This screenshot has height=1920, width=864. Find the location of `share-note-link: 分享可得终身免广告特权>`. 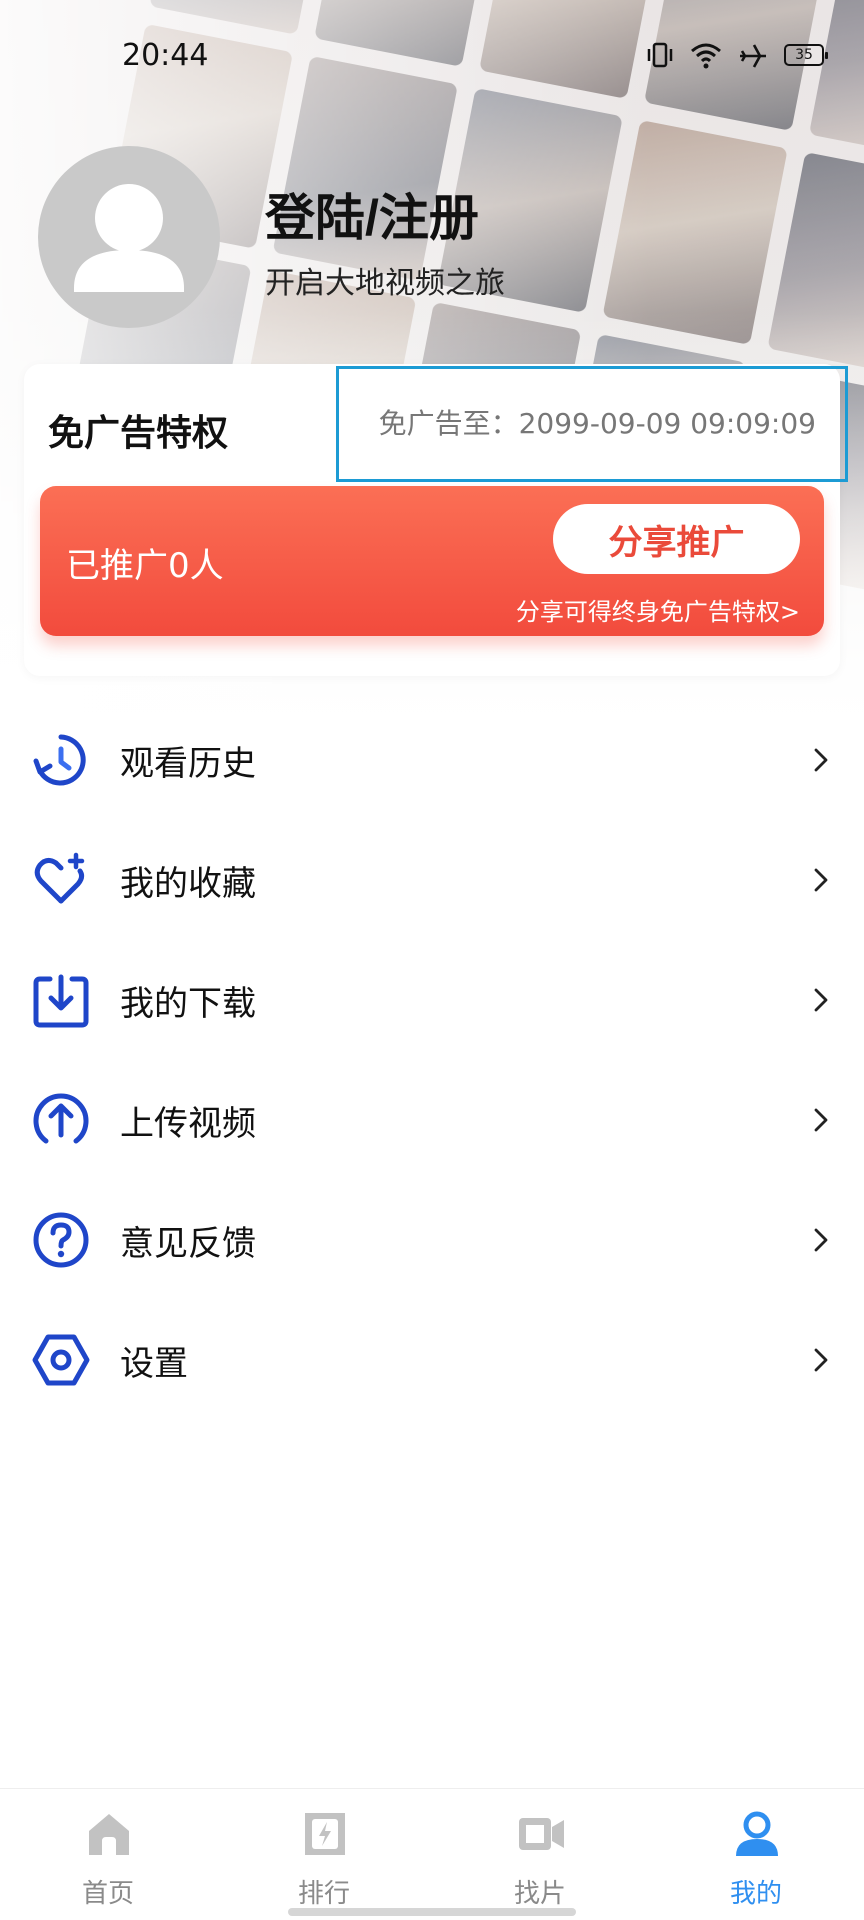

share-note-link: 分享可得终身免广告特权> is located at coordinates (630, 609).